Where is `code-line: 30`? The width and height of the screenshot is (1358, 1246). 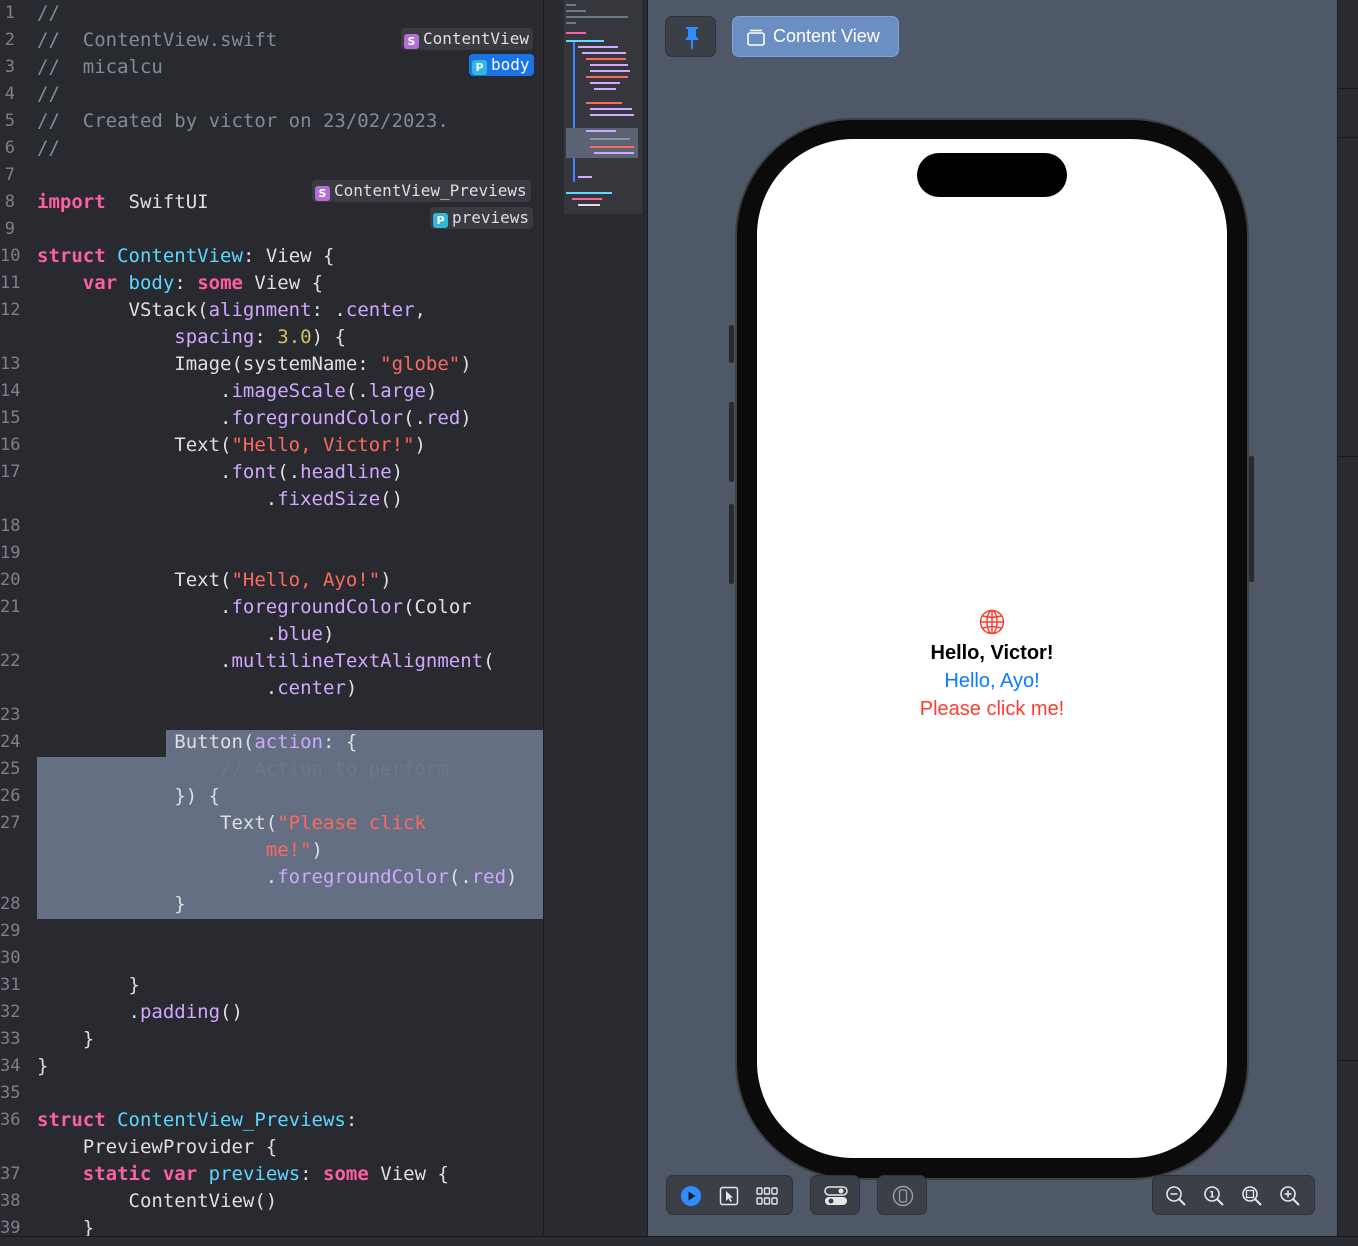
code-line: 30 is located at coordinates (271, 958).